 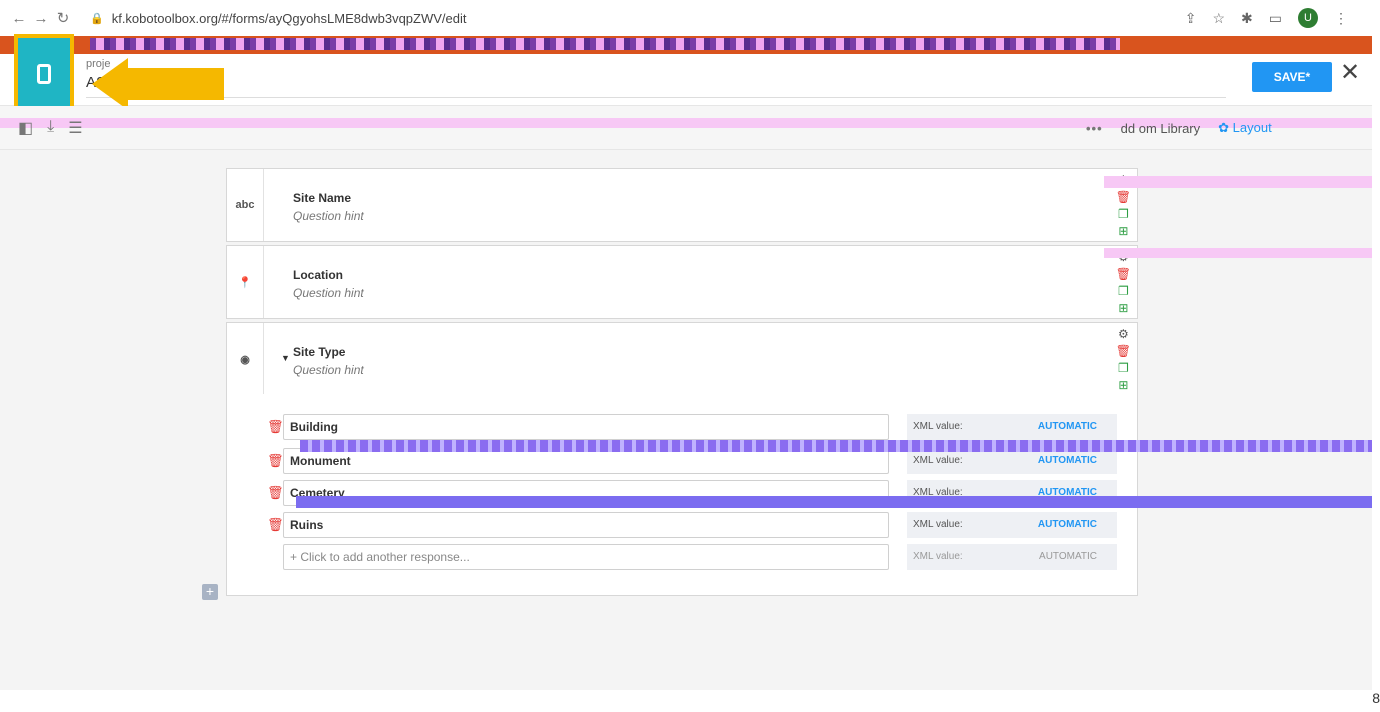 What do you see at coordinates (586, 427) in the screenshot?
I see `choice-label-input: Building` at bounding box center [586, 427].